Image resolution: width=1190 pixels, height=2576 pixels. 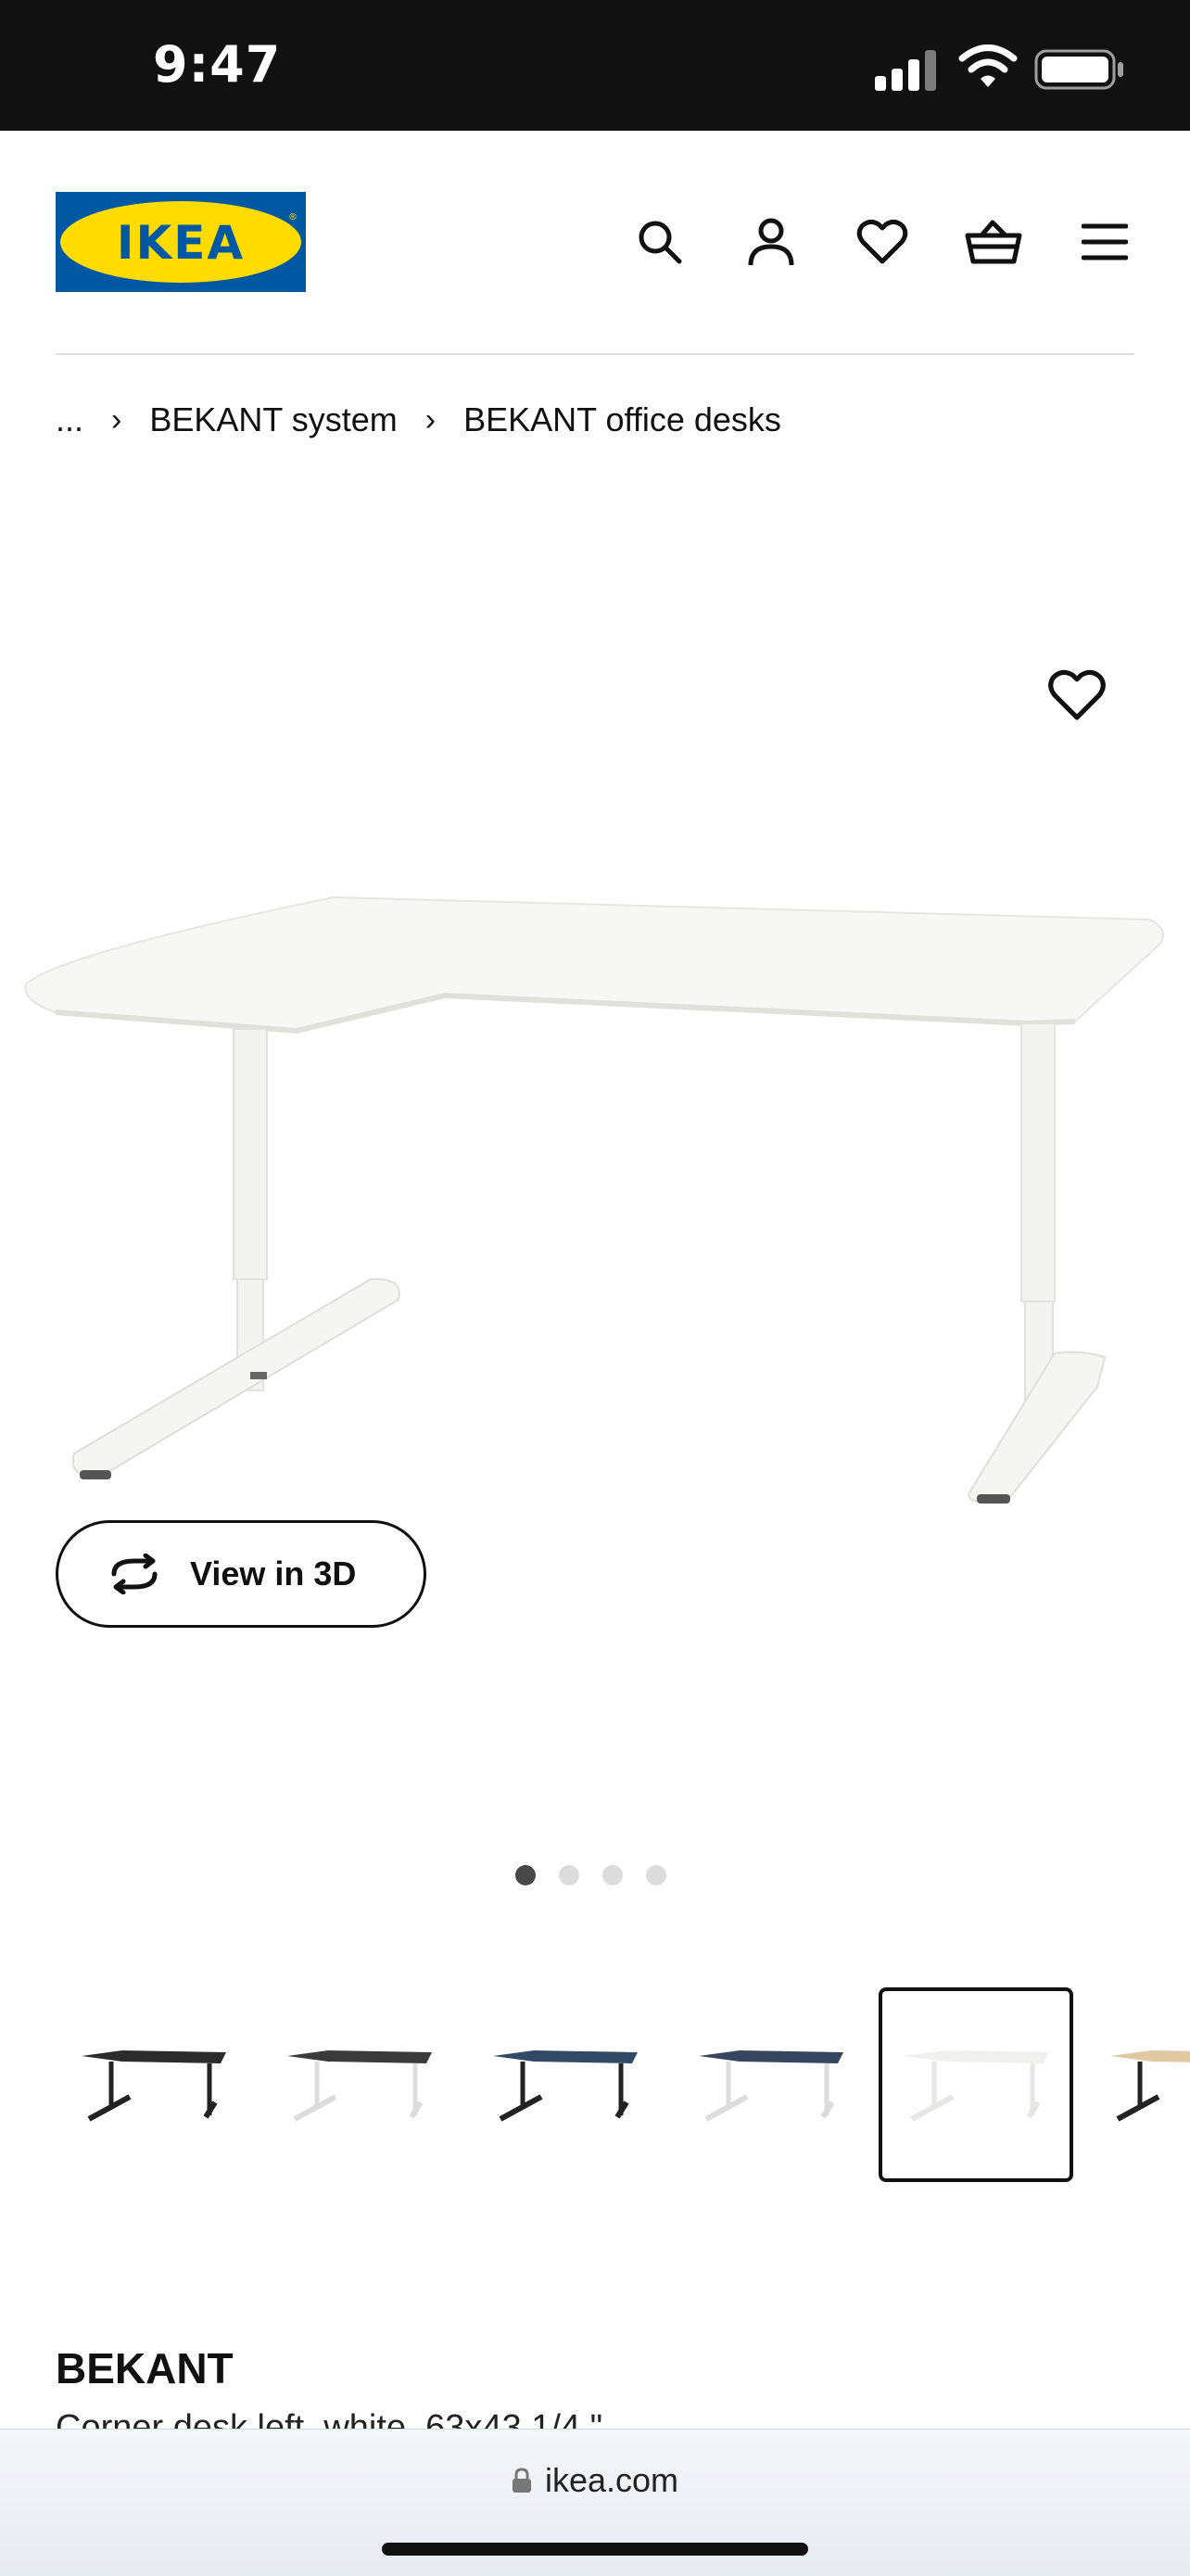 I want to click on ikea-logo: IKEA ®, so click(x=181, y=242).